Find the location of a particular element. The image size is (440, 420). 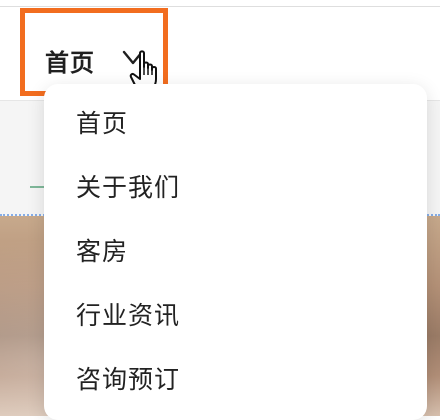

nav-dropdown-trigger: 首页 is located at coordinates (94, 52).